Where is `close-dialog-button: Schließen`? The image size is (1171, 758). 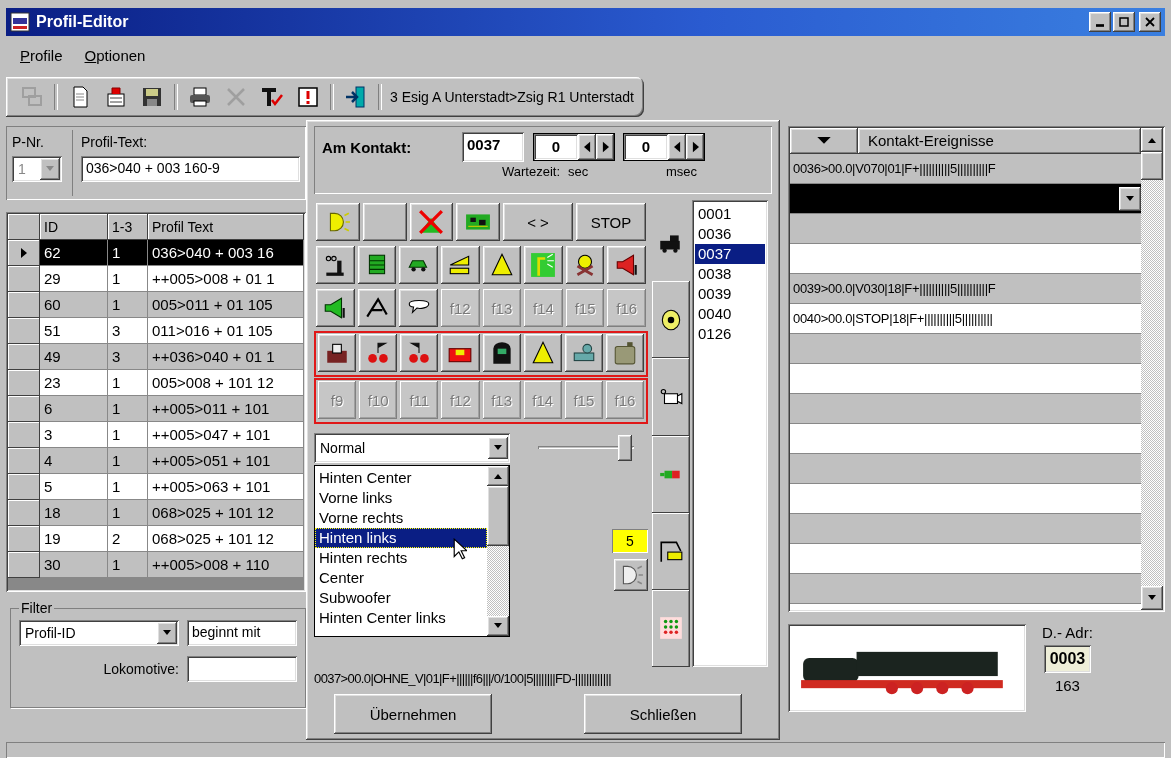 close-dialog-button: Schließen is located at coordinates (663, 714).